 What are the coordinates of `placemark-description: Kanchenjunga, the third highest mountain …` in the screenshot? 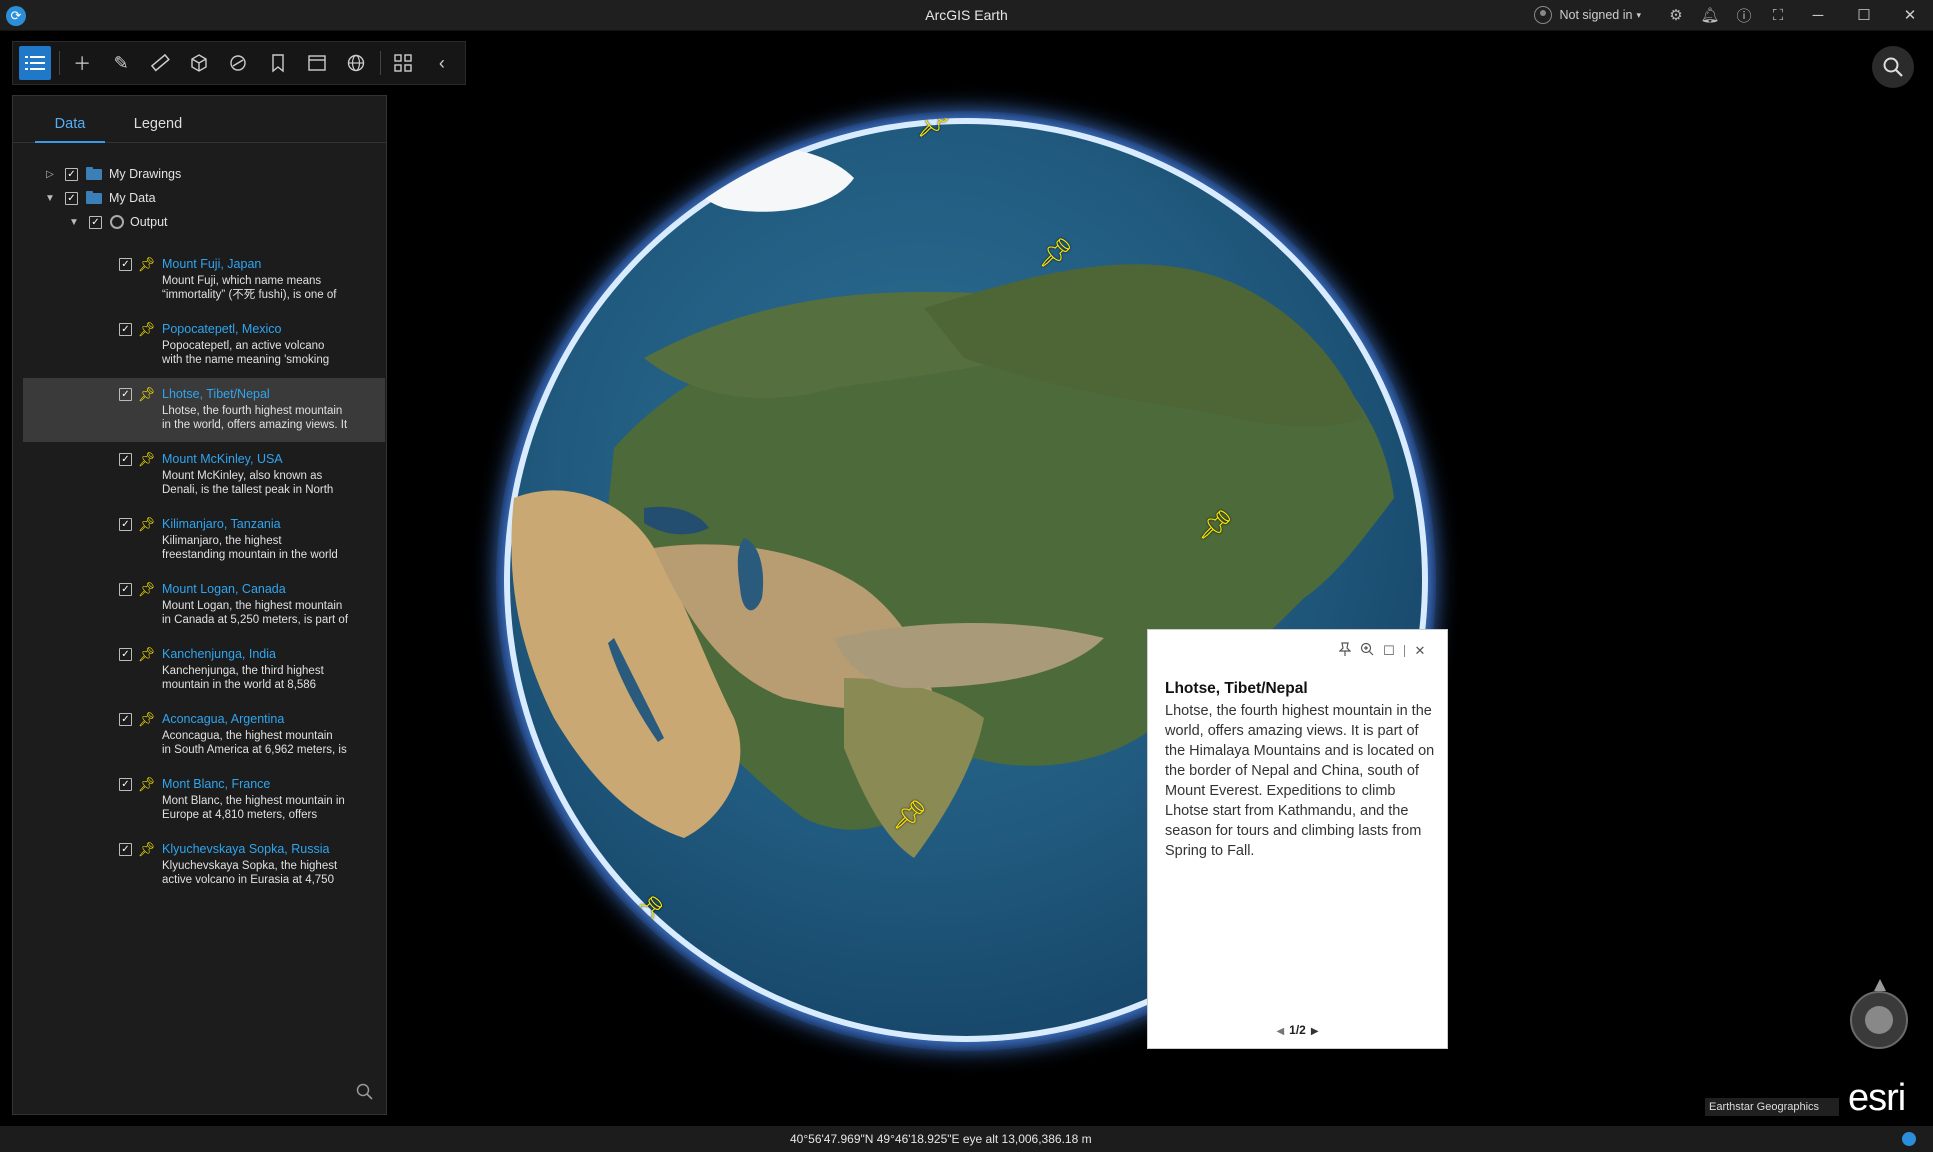 It's located at (267, 678).